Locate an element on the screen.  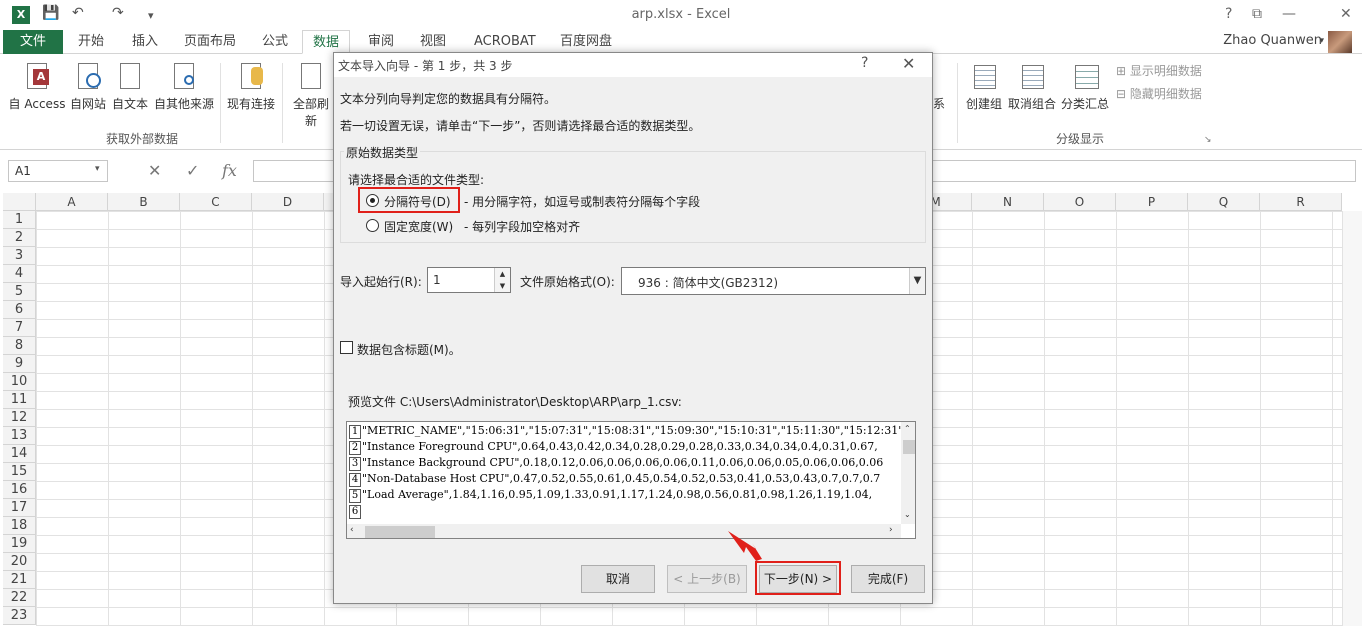
row-header: 11 is located at coordinates (19, 400).